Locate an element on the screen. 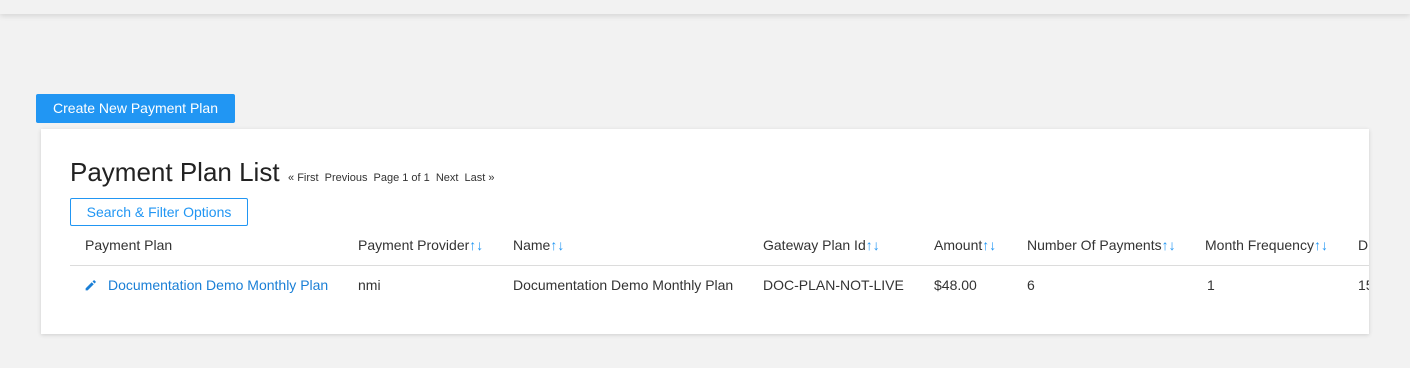  column-header-amount: Amount↑↓ is located at coordinates (965, 245).